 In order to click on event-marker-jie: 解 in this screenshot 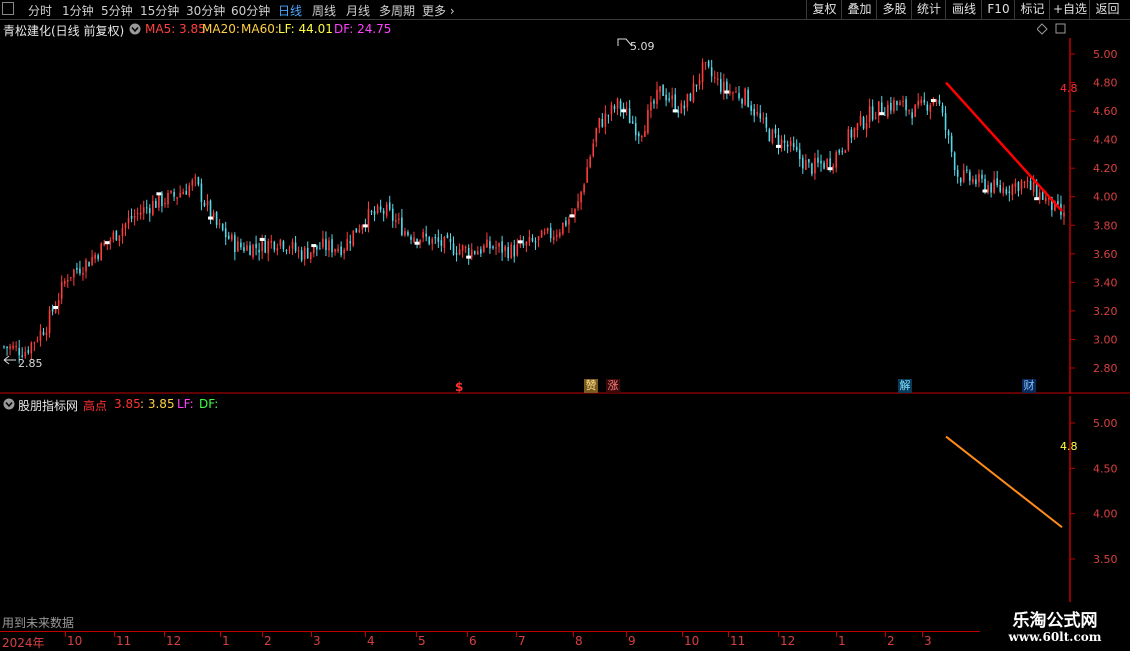, I will do `click(905, 386)`.